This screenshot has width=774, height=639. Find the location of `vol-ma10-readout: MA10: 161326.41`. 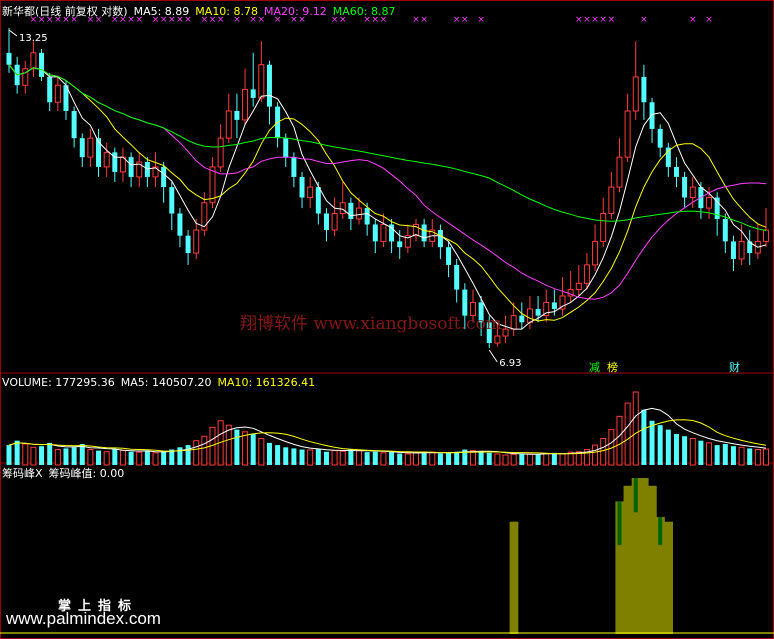

vol-ma10-readout: MA10: 161326.41 is located at coordinates (266, 382).